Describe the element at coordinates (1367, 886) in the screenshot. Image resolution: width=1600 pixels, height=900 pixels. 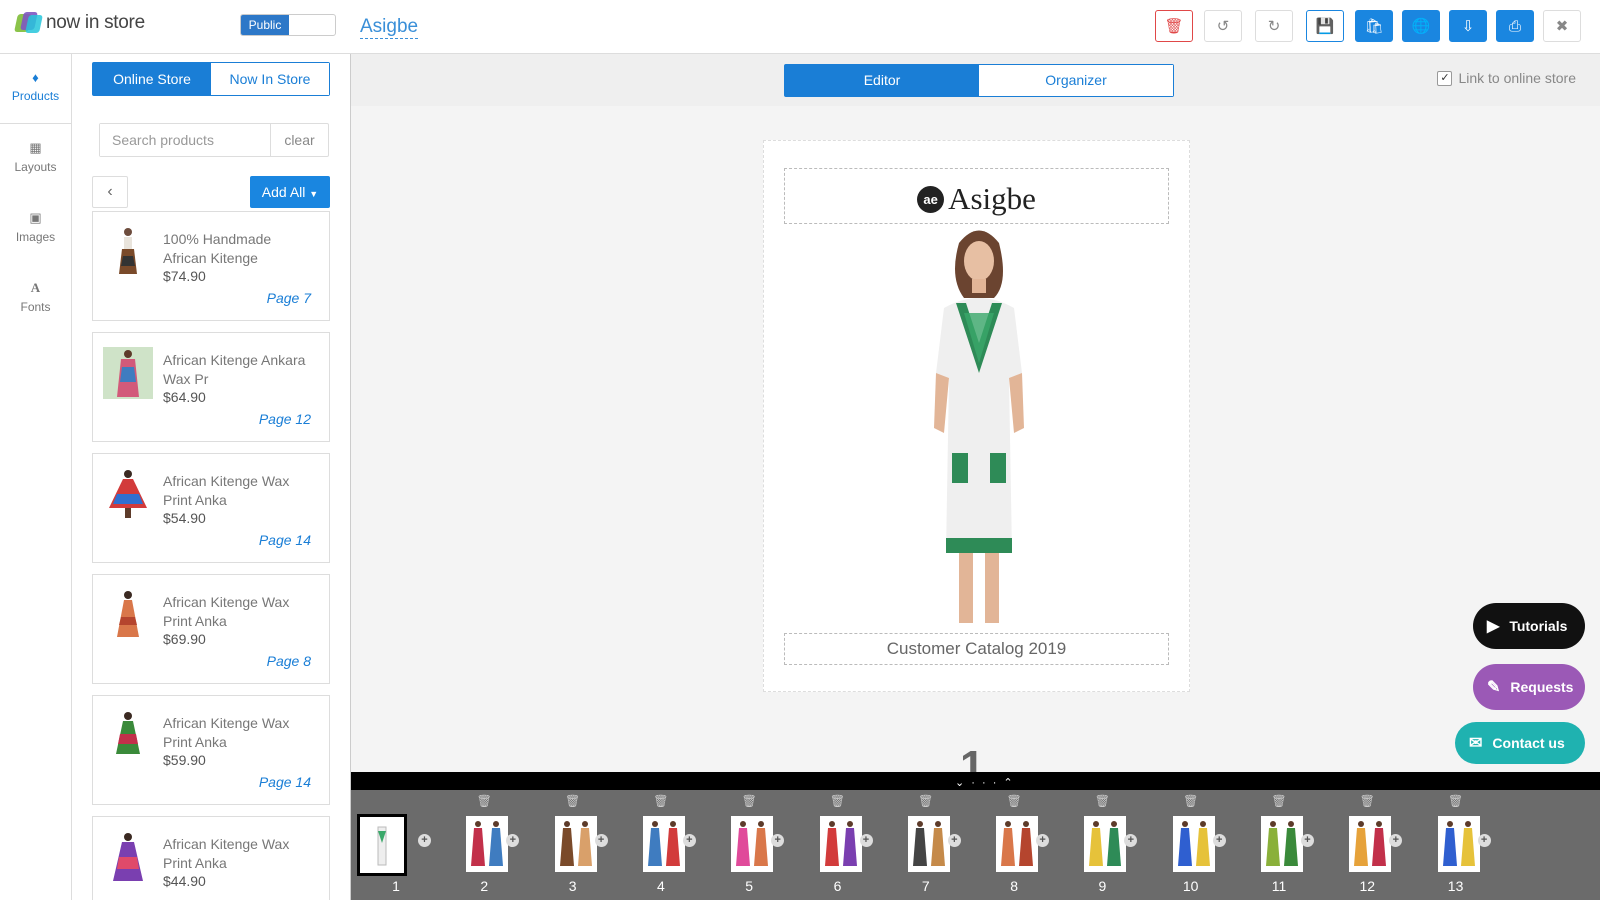
I see `page-thumbnail-number: 12` at that location.